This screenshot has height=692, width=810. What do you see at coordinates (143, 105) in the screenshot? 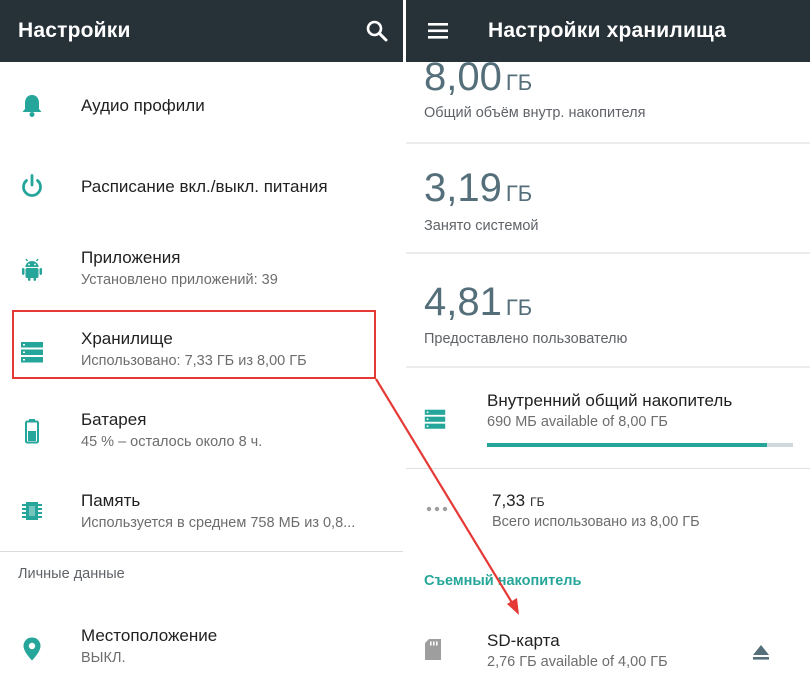
I see `settings-item-title: Аудио профили` at bounding box center [143, 105].